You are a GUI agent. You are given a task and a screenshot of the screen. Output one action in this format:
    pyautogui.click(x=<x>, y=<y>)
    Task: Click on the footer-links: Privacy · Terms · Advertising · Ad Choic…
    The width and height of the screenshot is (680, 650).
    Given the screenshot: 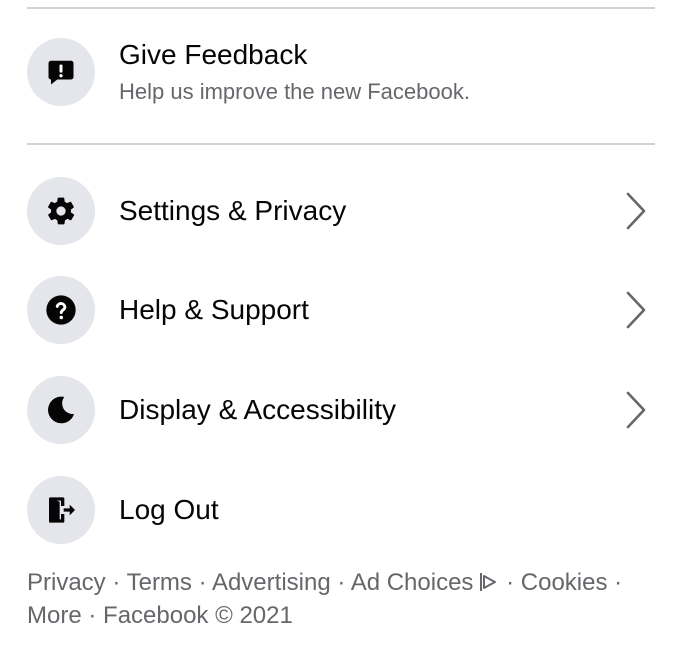 What is the action you would take?
    pyautogui.click(x=342, y=599)
    